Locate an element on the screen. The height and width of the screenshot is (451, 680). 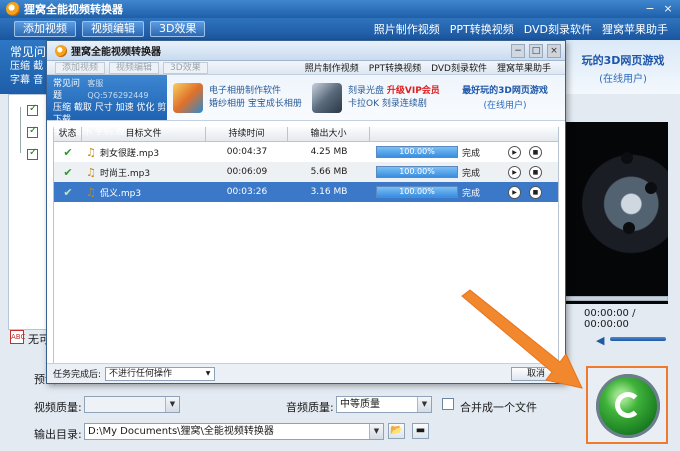
annotation-arrow-icon is located at coordinates (522, 339).